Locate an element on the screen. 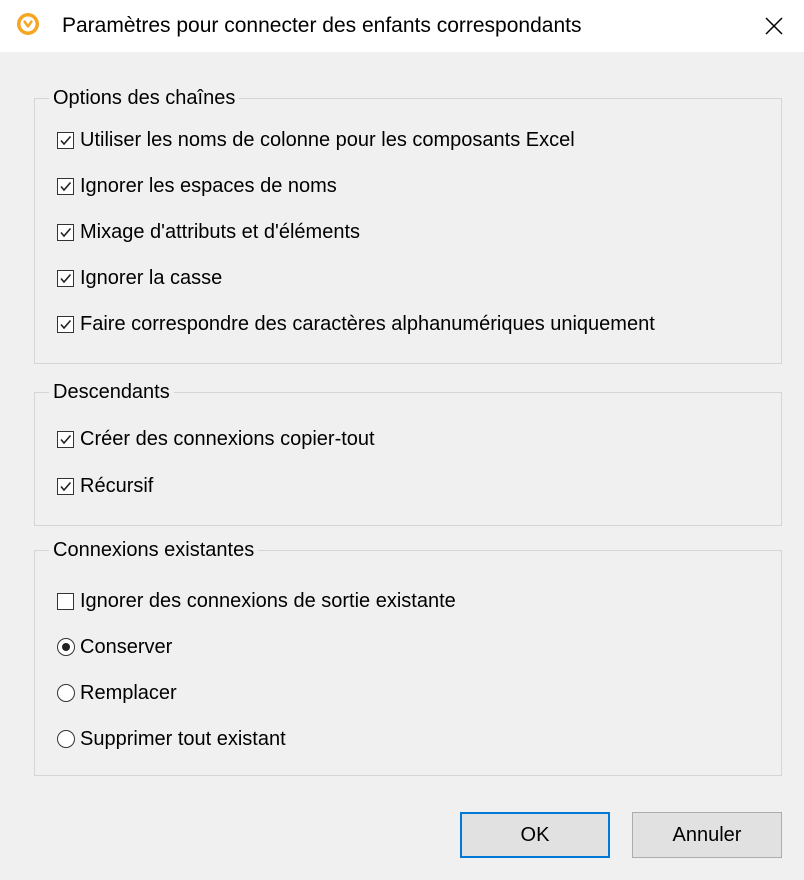  ignore-case-option: Ignorer la casse is located at coordinates (139, 278).